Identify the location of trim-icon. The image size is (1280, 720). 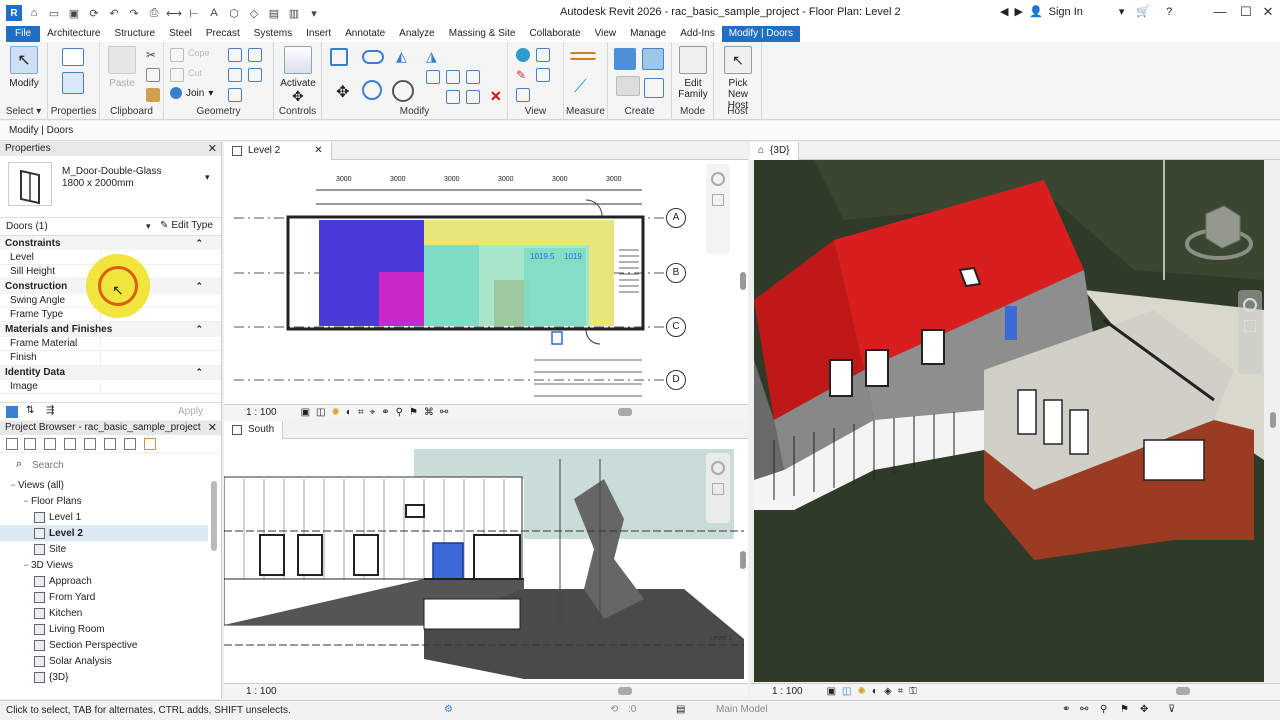
(433, 77).